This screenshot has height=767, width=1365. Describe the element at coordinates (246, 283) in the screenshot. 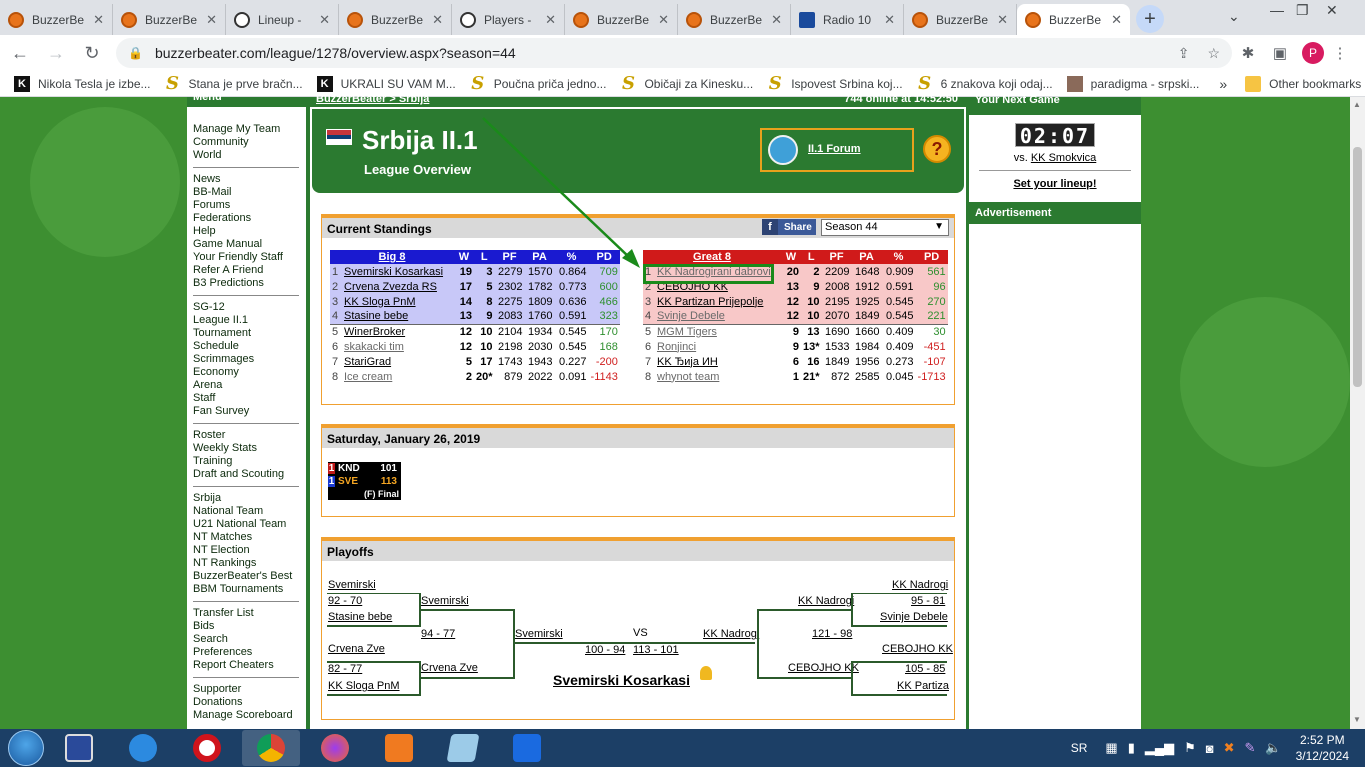

I see `menu-item: B3 Predictions` at that location.